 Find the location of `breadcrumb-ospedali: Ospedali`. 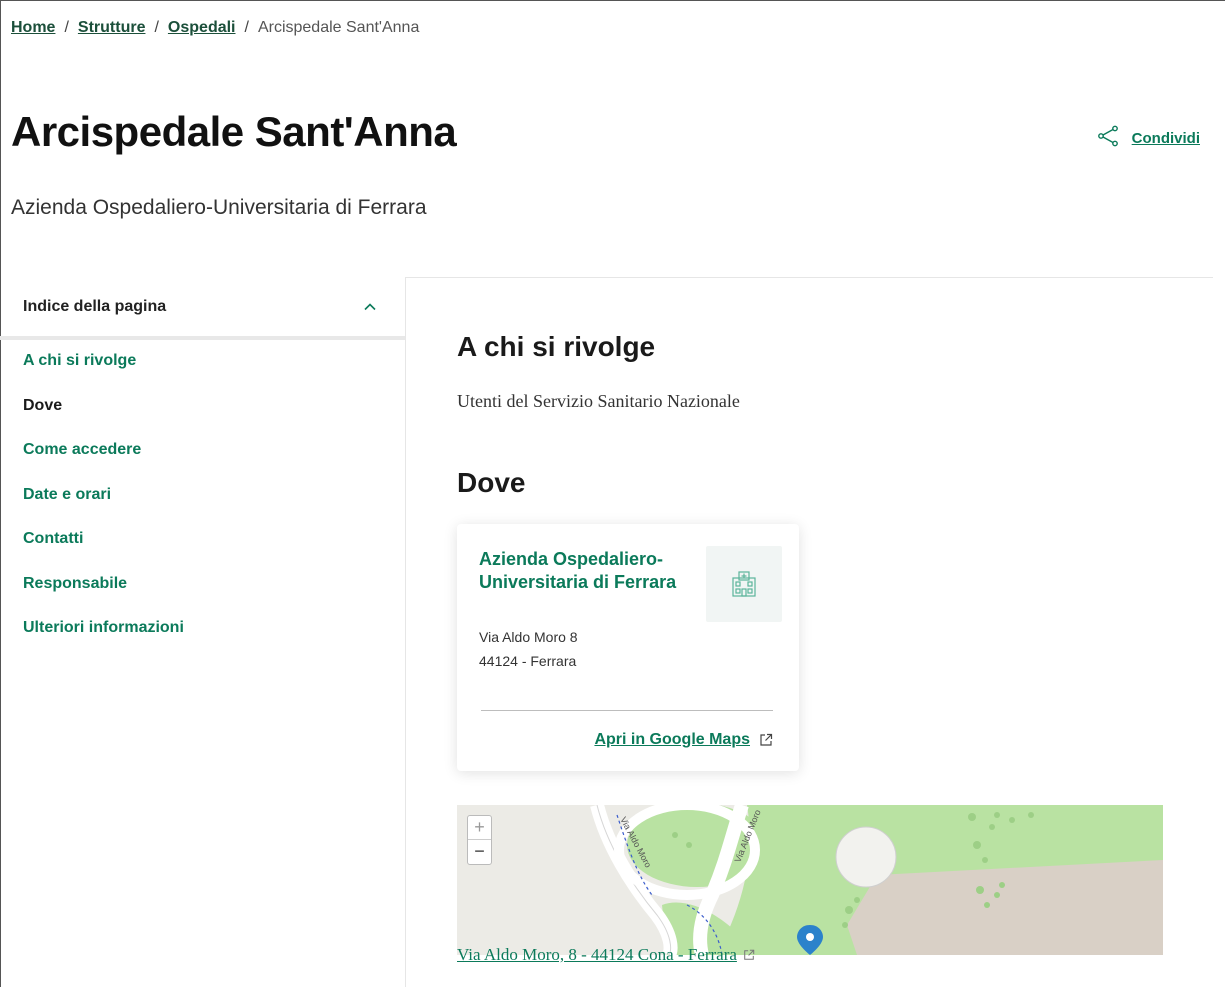

breadcrumb-ospedali: Ospedali is located at coordinates (202, 28).